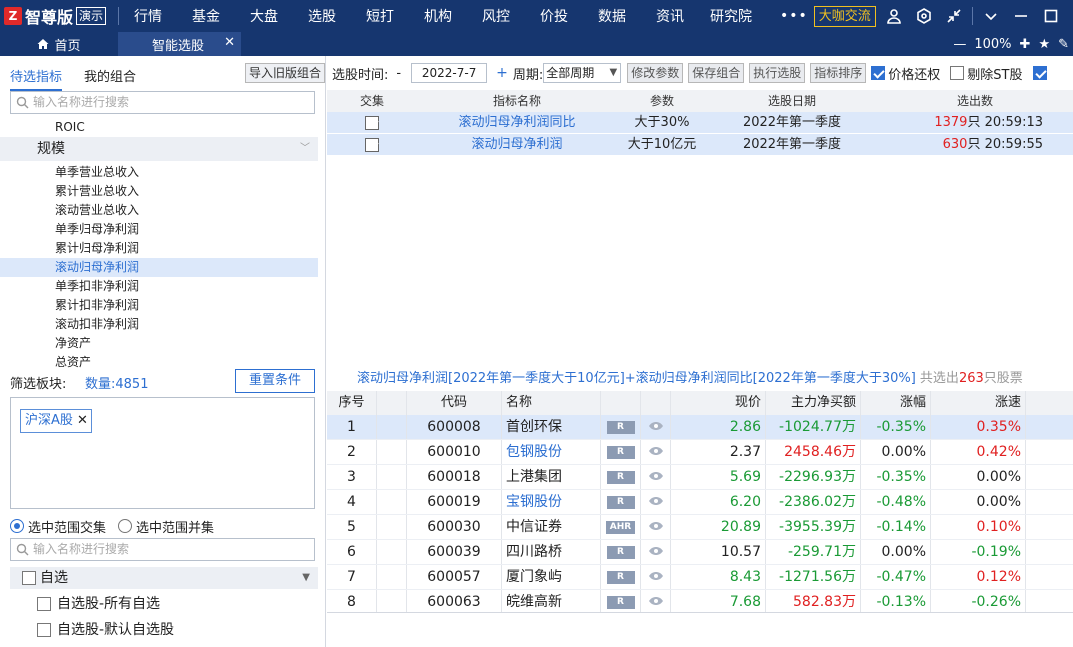  I want to click on row-name: 厦门象屿, so click(551, 577).